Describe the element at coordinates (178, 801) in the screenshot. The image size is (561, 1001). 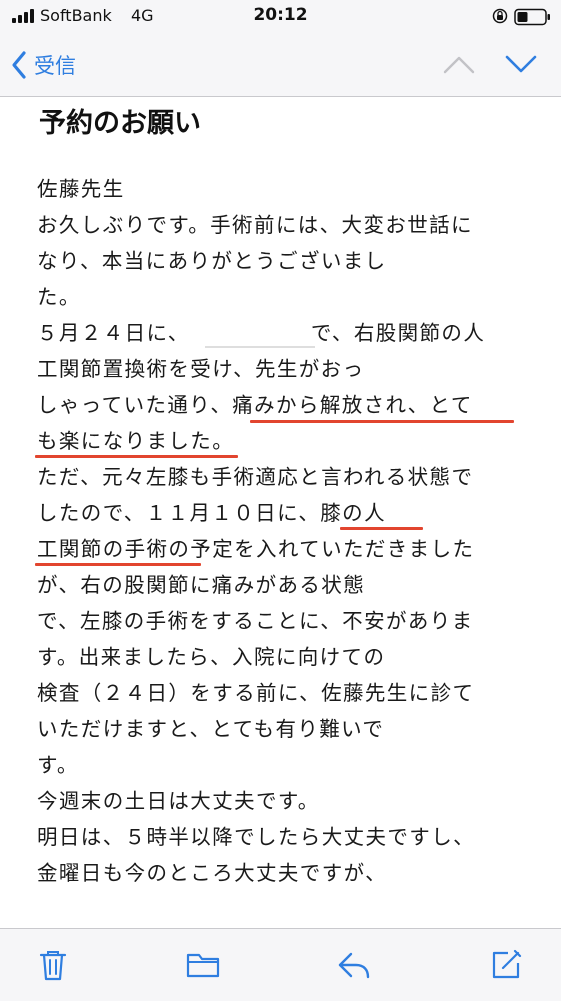
I see `body-line: 今週末の土日は大丈夫です。` at that location.